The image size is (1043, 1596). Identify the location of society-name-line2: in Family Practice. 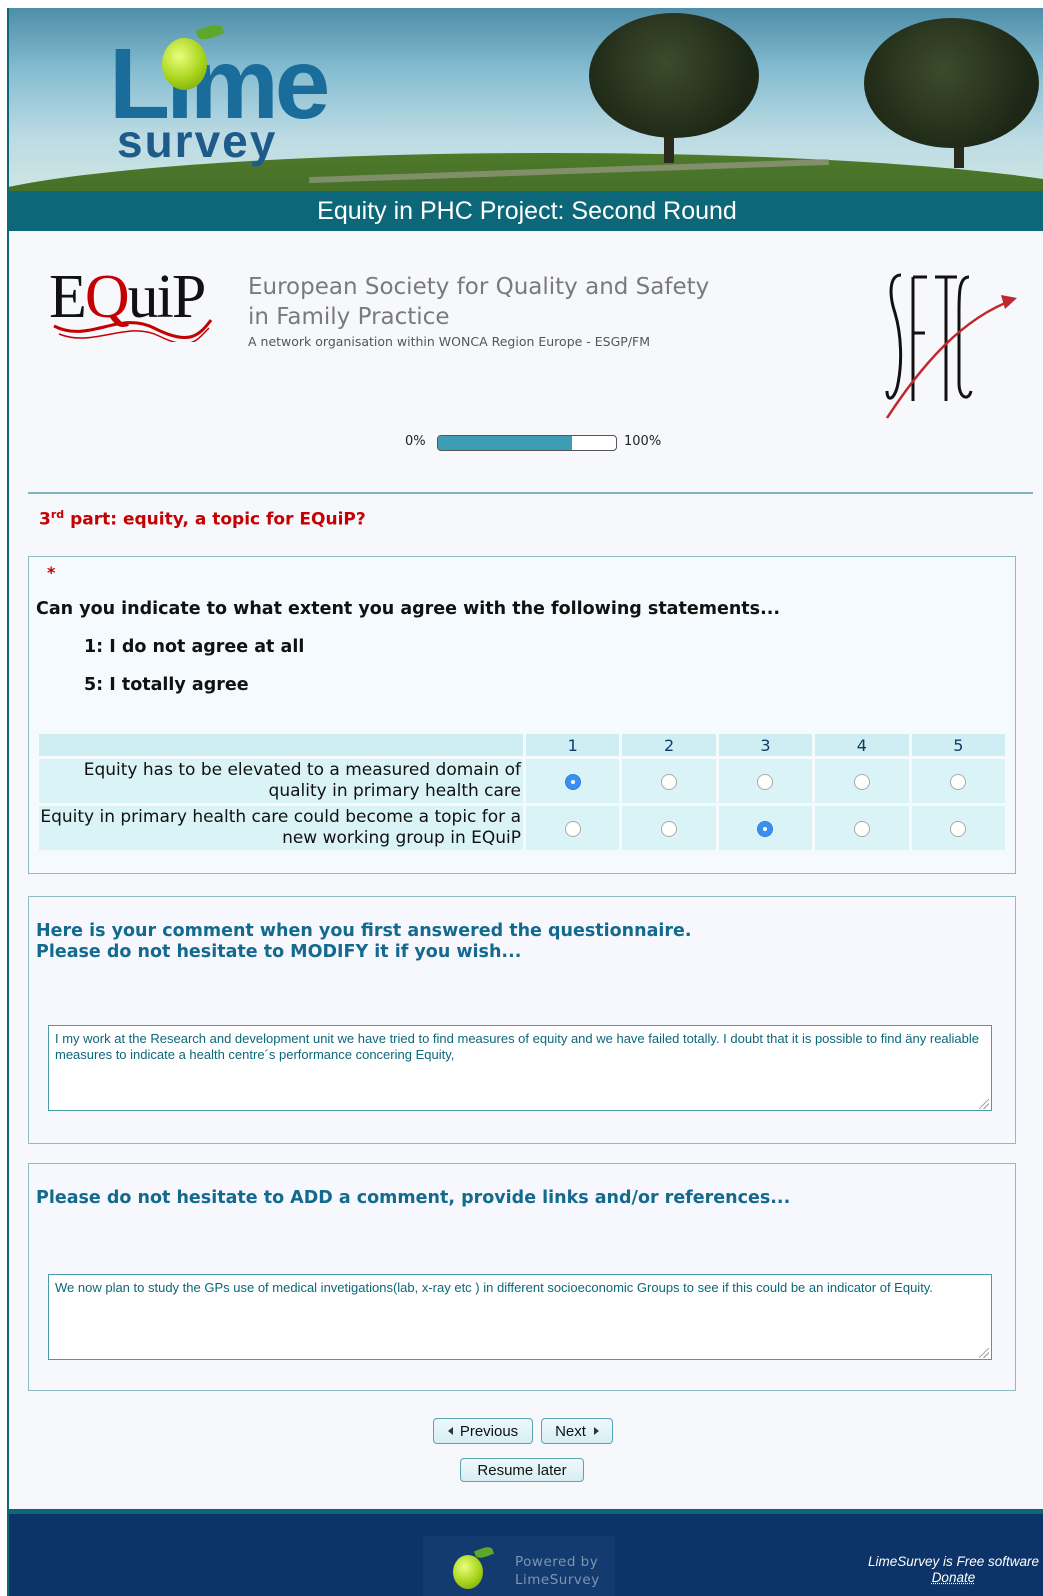
(349, 317).